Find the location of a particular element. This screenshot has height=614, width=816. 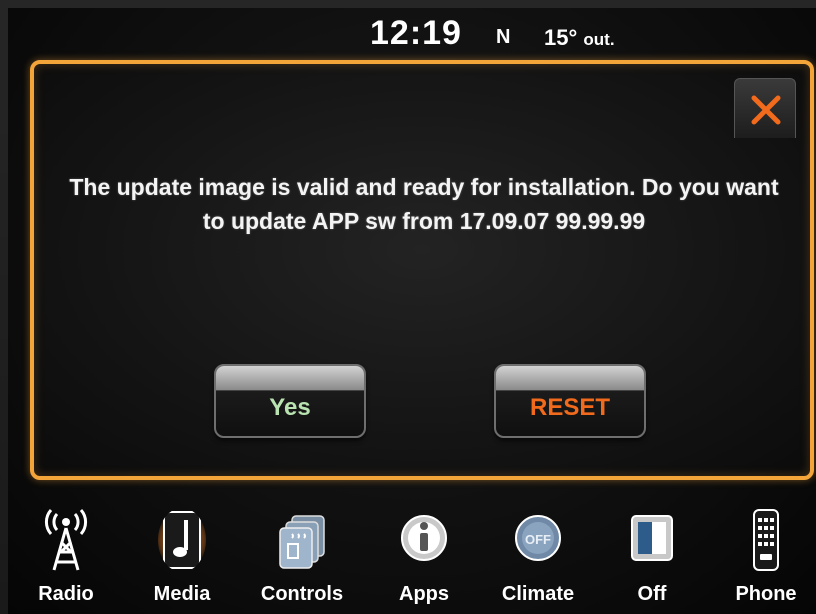

outside-temperature: 15° out. is located at coordinates (579, 38).